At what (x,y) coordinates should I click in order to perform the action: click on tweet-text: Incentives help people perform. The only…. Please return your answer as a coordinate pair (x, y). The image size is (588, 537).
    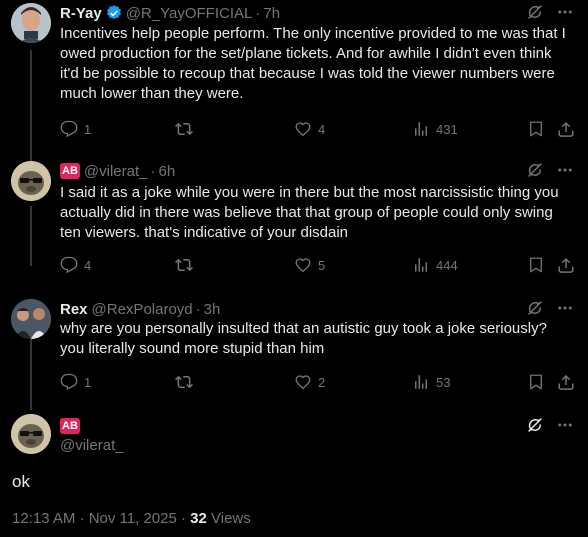
    Looking at the image, I should click on (313, 63).